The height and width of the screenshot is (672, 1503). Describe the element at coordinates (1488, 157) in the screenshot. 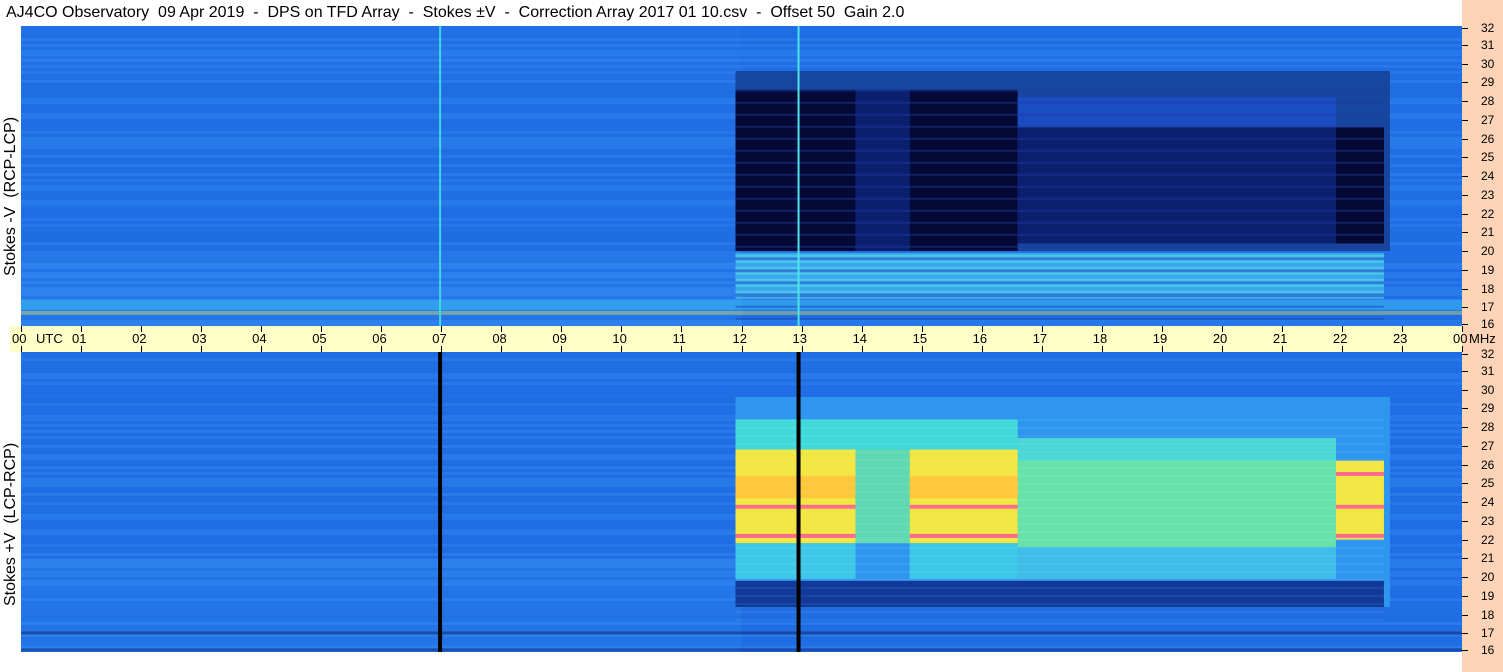

I see `frequency-tick-label: 25` at that location.